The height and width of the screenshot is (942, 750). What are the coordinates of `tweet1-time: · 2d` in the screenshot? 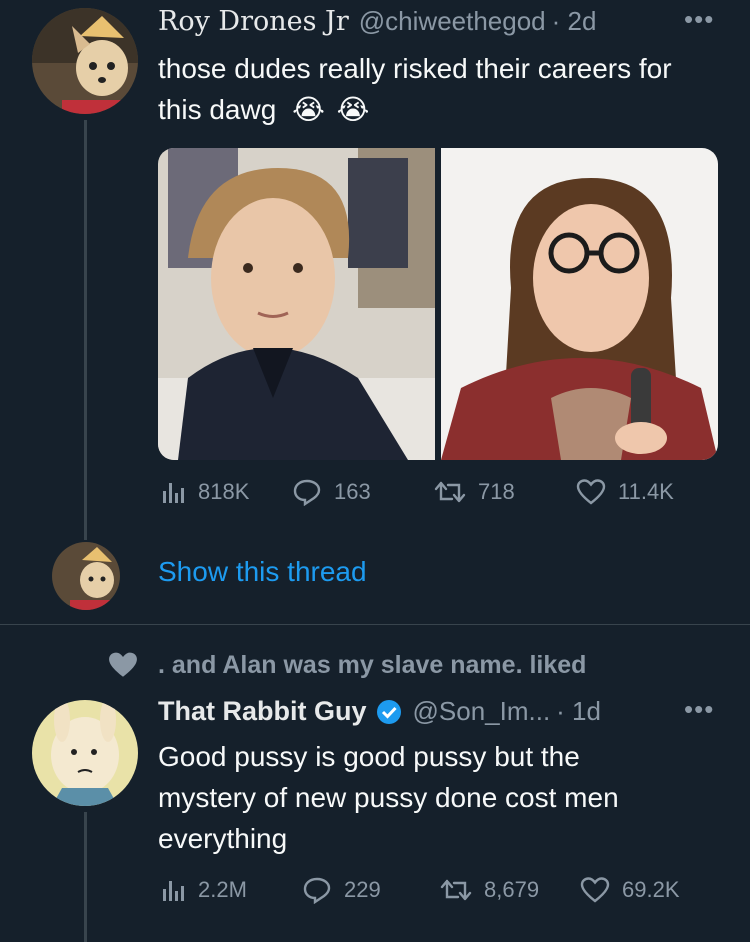 It's located at (574, 21).